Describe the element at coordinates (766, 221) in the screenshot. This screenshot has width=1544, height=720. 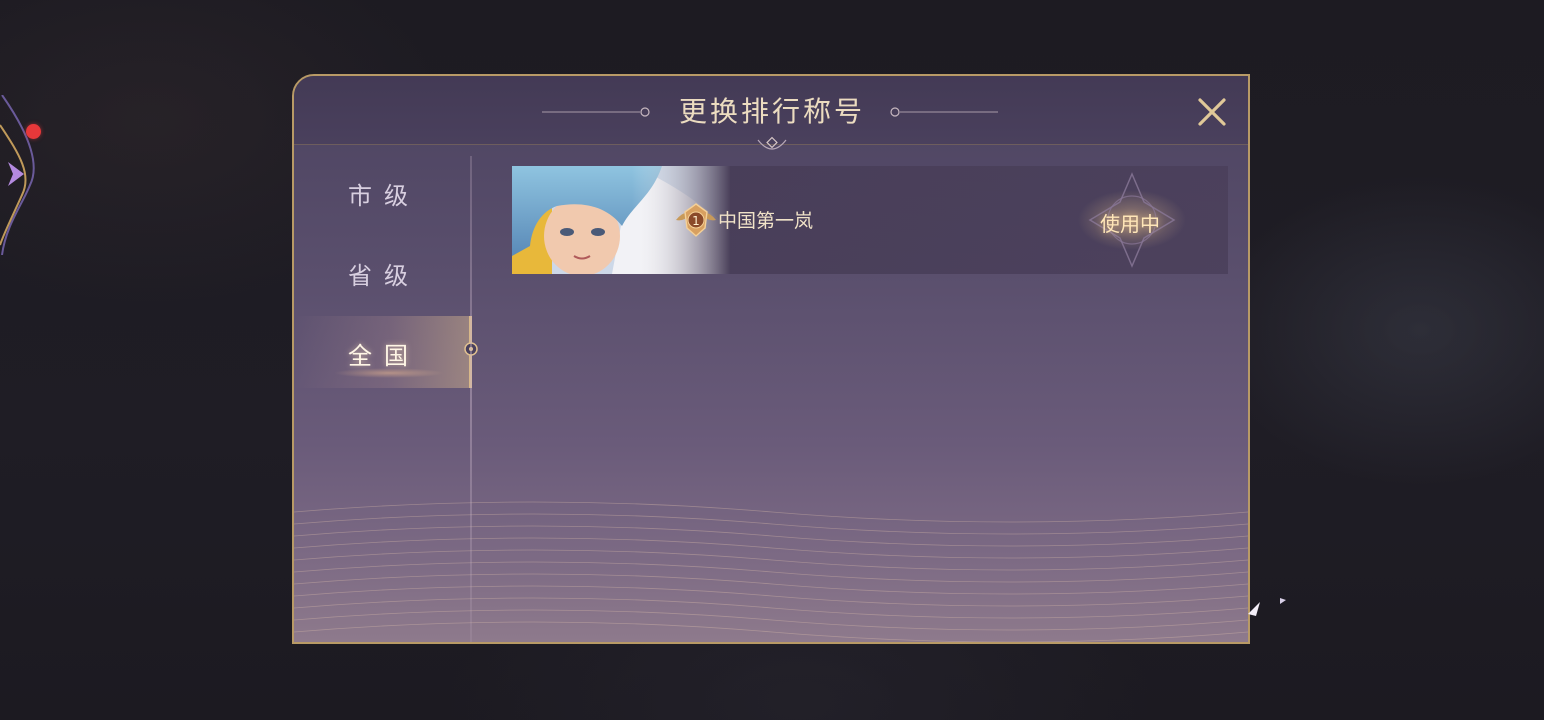
I see `rank-title-name: 中国第一岚` at that location.